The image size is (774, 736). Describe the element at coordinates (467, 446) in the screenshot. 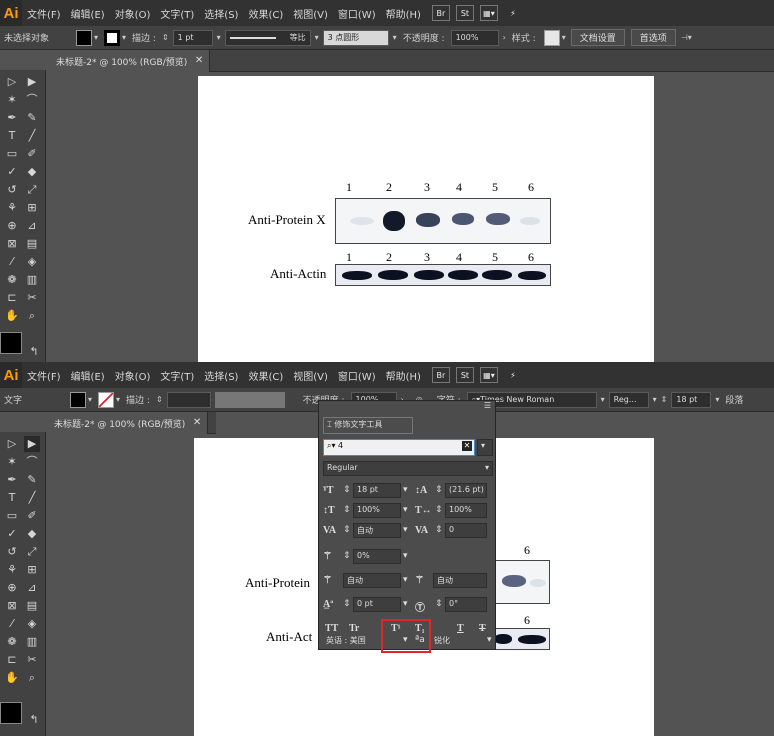

I see `clear-icon: ✕` at that location.